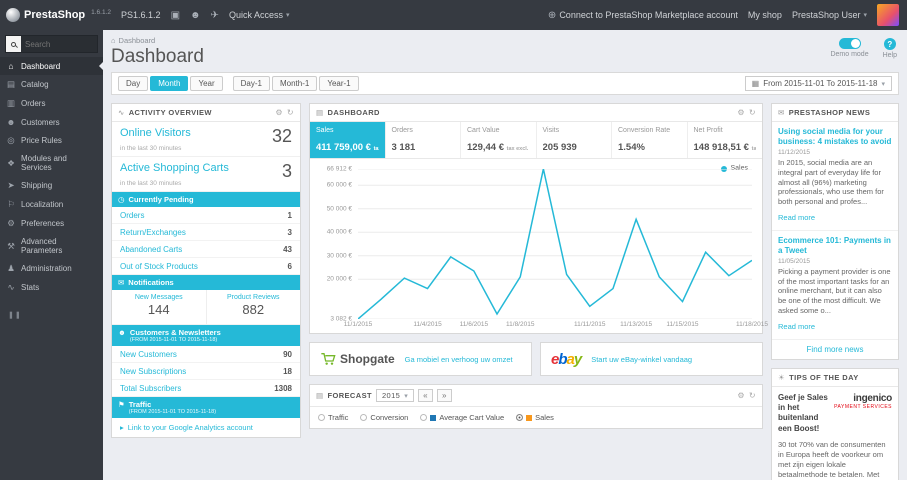 The width and height of the screenshot is (907, 480). I want to click on prestashop-logo: PrestaShop 1.6.1.2, so click(58, 15).